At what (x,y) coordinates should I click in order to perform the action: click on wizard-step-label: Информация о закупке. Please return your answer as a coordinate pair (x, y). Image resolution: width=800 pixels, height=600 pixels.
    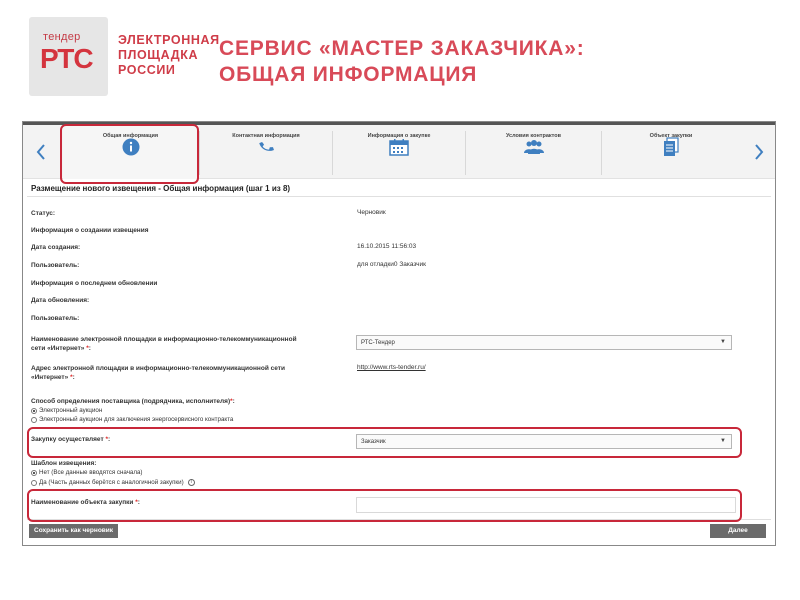
    Looking at the image, I should click on (399, 136).